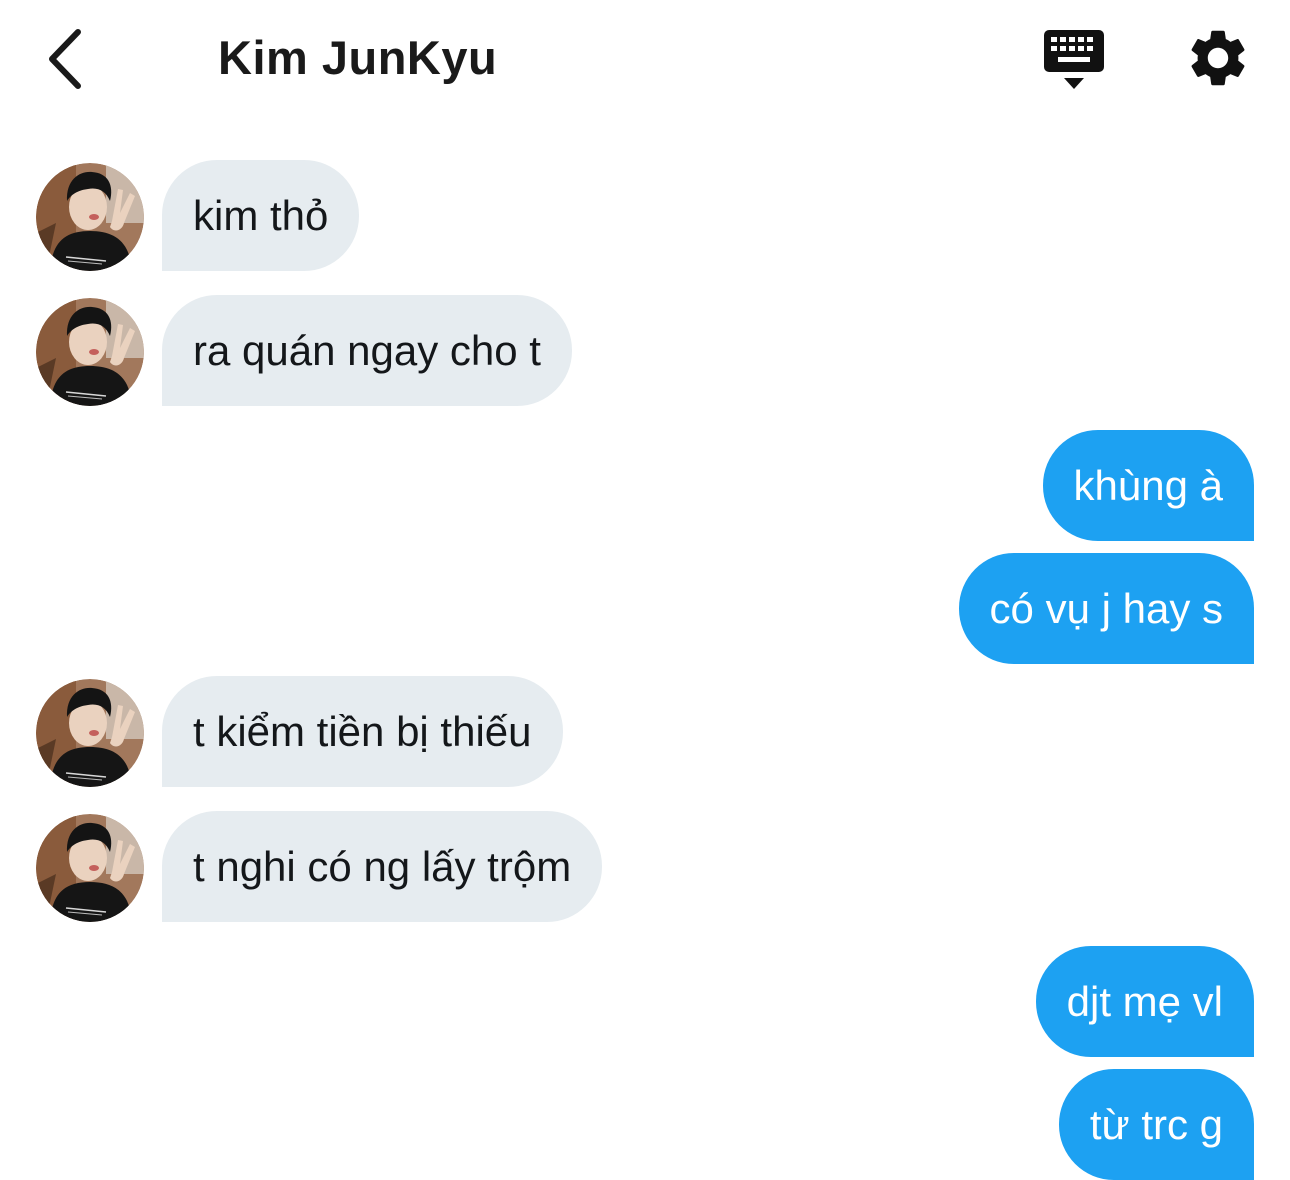 The width and height of the screenshot is (1290, 1180). Describe the element at coordinates (367, 350) in the screenshot. I see `message-bubble-incoming: ra quán ngay cho t` at that location.